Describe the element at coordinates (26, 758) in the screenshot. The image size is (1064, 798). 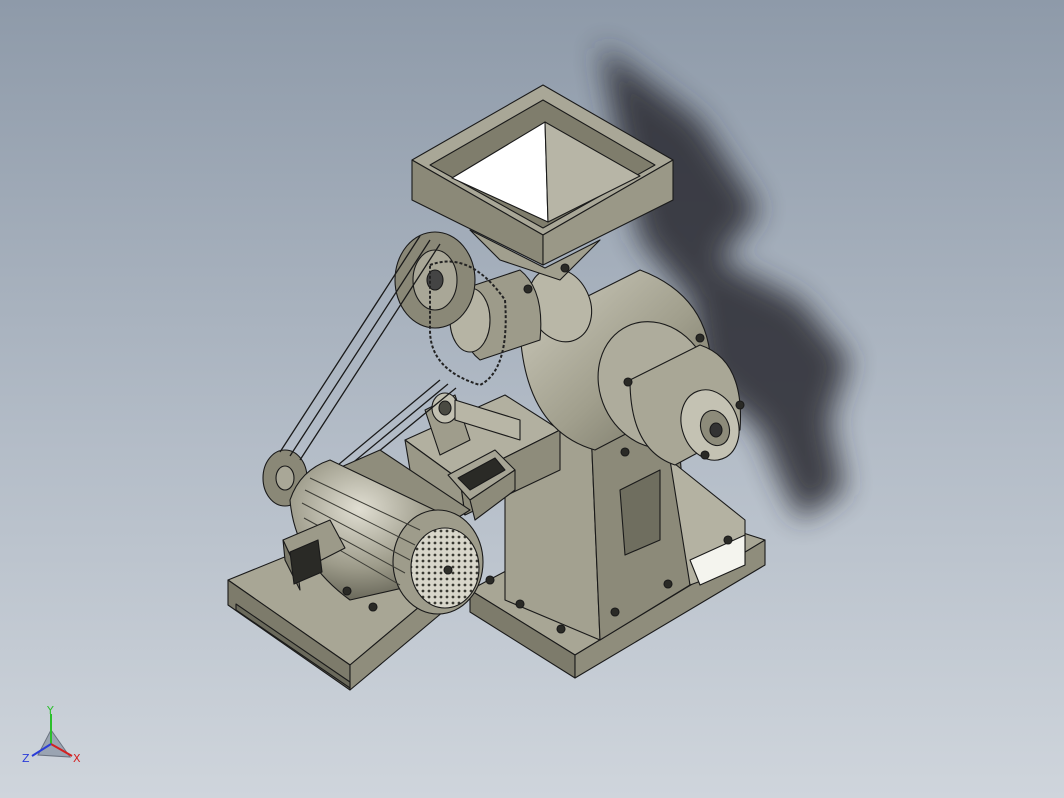
I see `triad-z-label: Z` at that location.